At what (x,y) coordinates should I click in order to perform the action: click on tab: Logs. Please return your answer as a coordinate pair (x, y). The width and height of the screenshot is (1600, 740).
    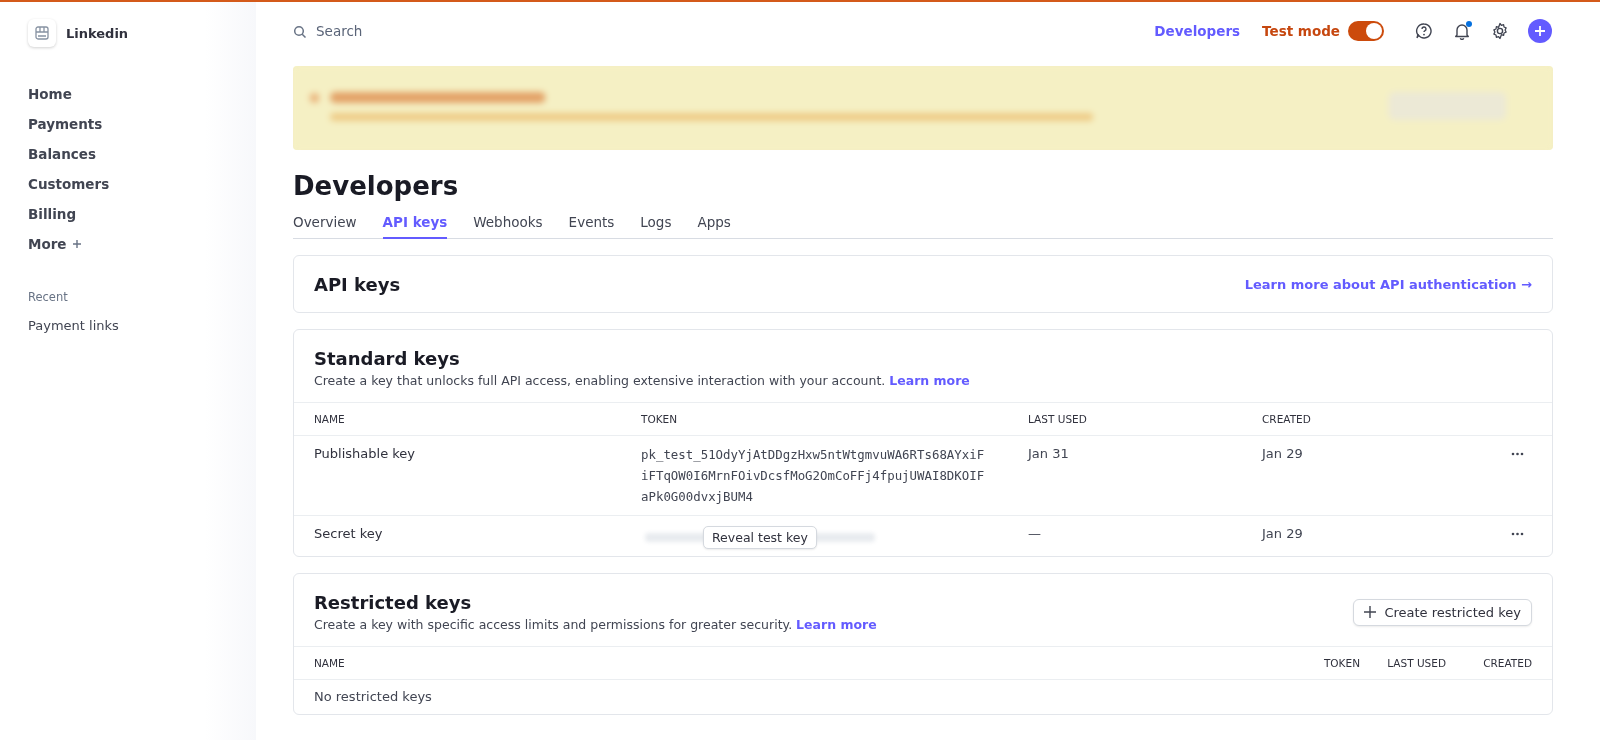
    Looking at the image, I should click on (656, 224).